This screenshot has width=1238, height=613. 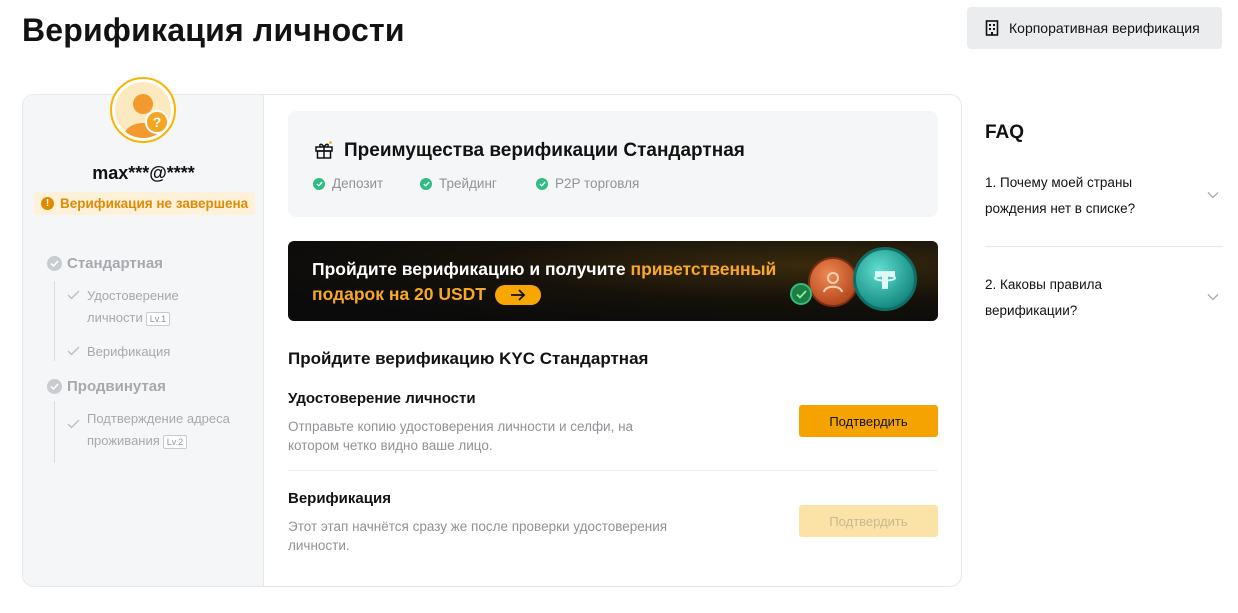 What do you see at coordinates (468, 358) in the screenshot?
I see `kyc-section-title: Пройдите верификацию KYC Стандартная` at bounding box center [468, 358].